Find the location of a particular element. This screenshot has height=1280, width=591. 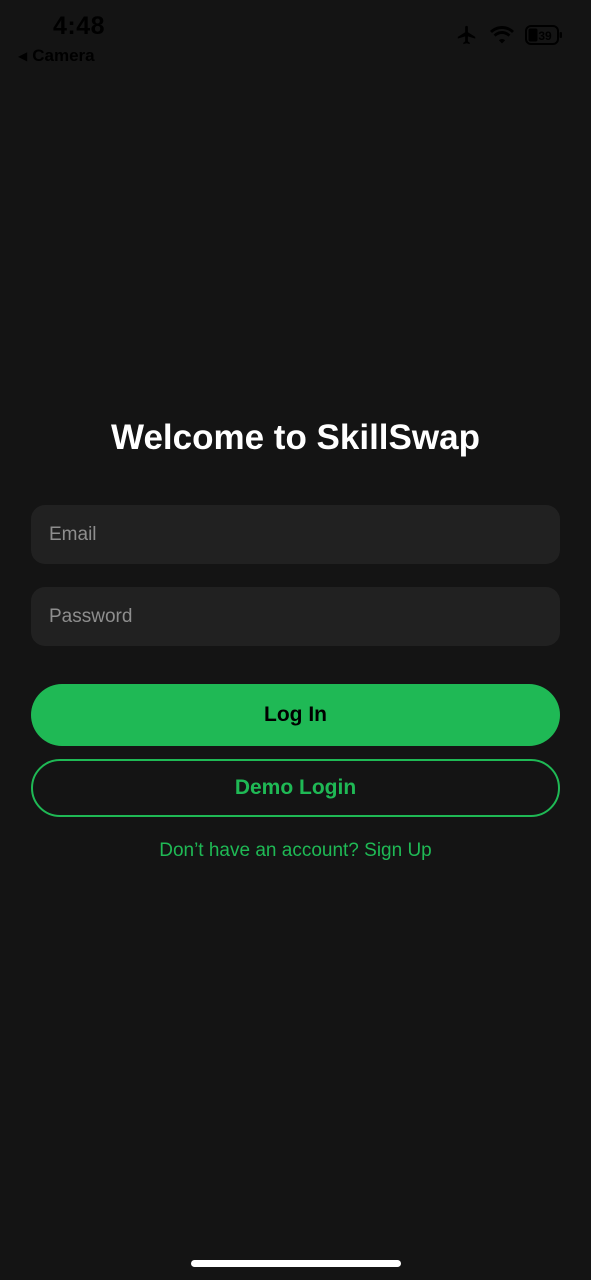

email-field is located at coordinates (295, 534).